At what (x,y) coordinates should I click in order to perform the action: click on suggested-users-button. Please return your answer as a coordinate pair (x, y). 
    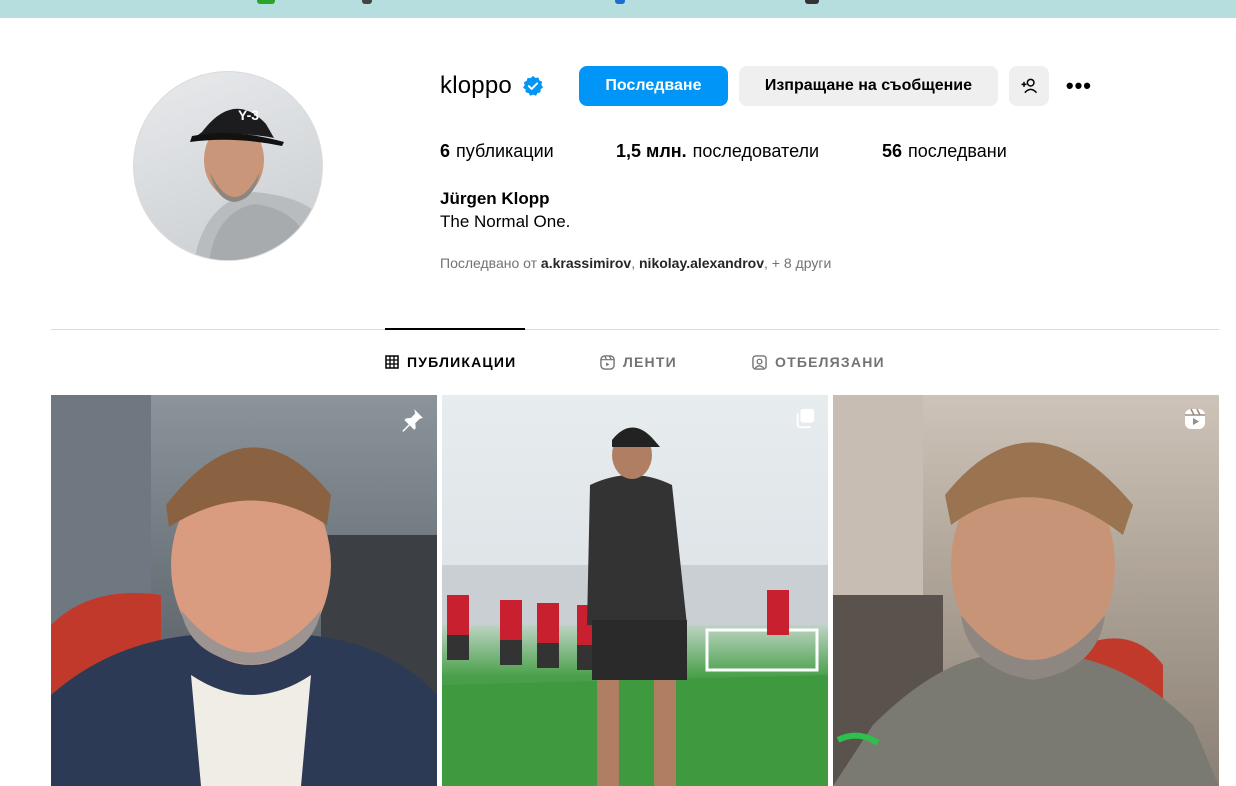
    Looking at the image, I should click on (1028, 86).